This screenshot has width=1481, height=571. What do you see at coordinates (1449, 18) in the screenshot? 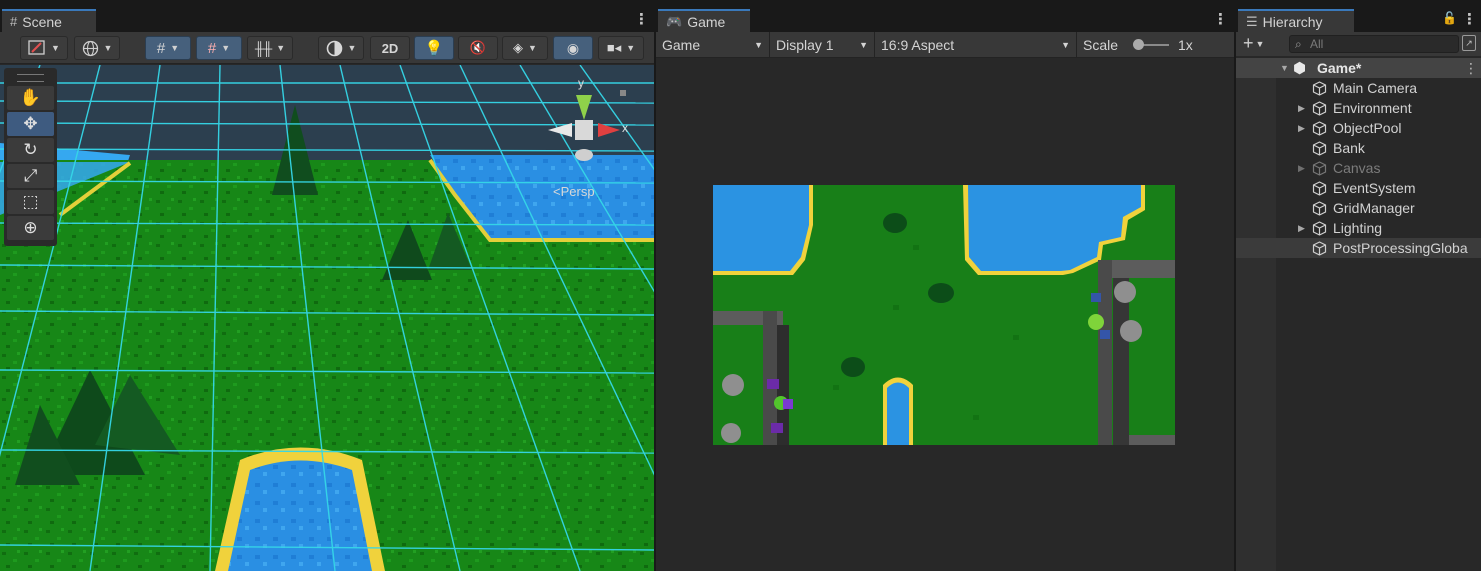
I see `lock-icon: 🔓` at bounding box center [1449, 18].